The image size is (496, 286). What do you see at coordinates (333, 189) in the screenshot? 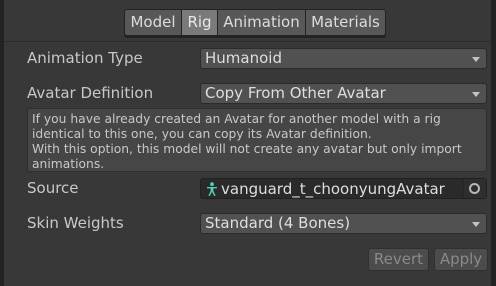
I see `source-value: vanguard_t_choonyungAvatar` at bounding box center [333, 189].